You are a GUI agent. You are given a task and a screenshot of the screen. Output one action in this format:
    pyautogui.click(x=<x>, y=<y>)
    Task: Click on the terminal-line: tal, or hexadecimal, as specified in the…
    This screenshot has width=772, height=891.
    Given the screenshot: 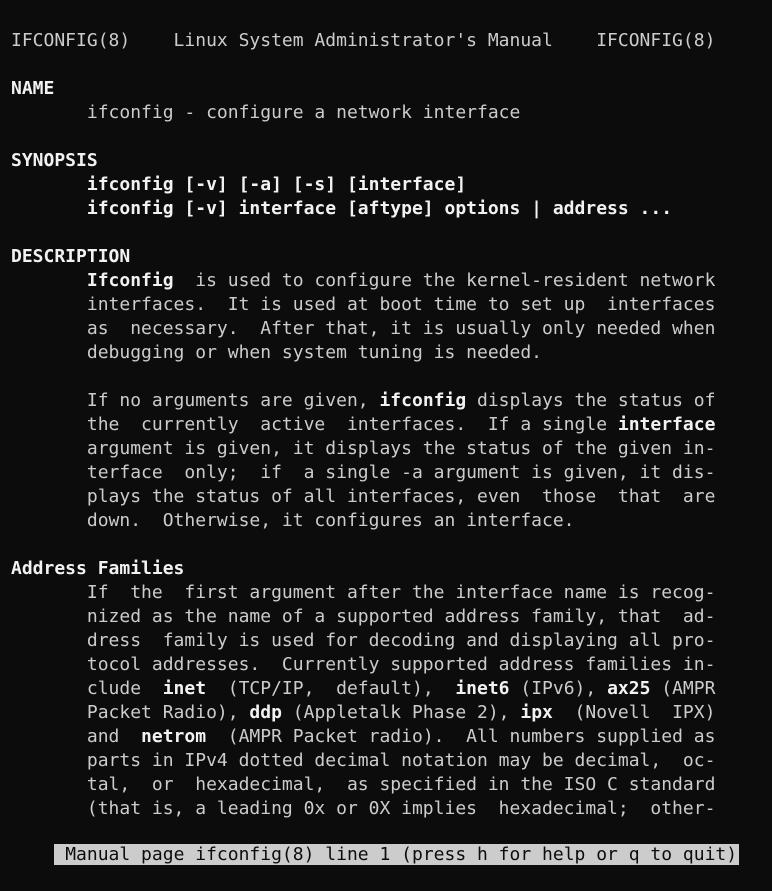 What is the action you would take?
    pyautogui.click(x=363, y=785)
    